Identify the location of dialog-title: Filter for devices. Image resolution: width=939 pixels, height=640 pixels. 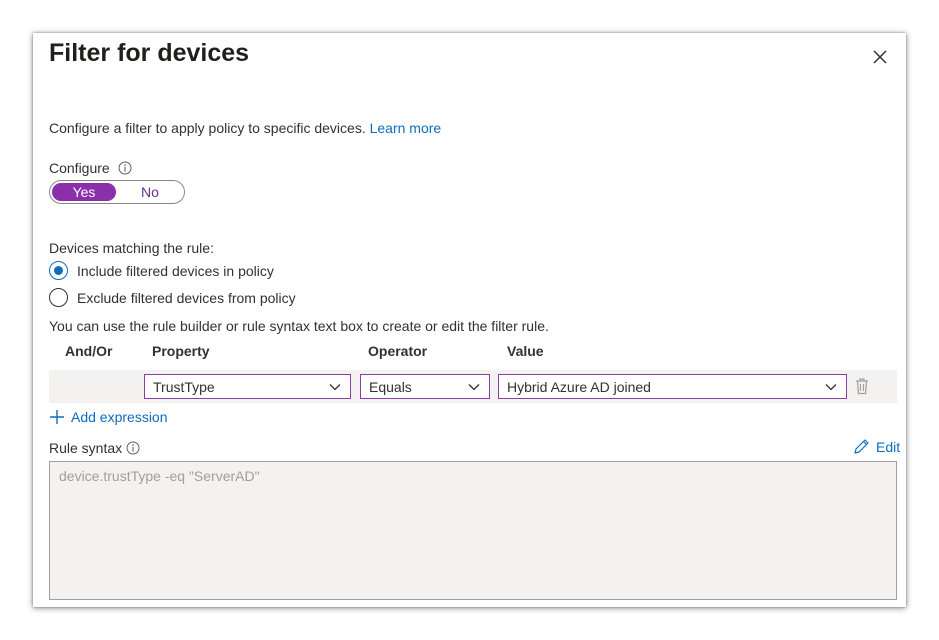
(149, 53).